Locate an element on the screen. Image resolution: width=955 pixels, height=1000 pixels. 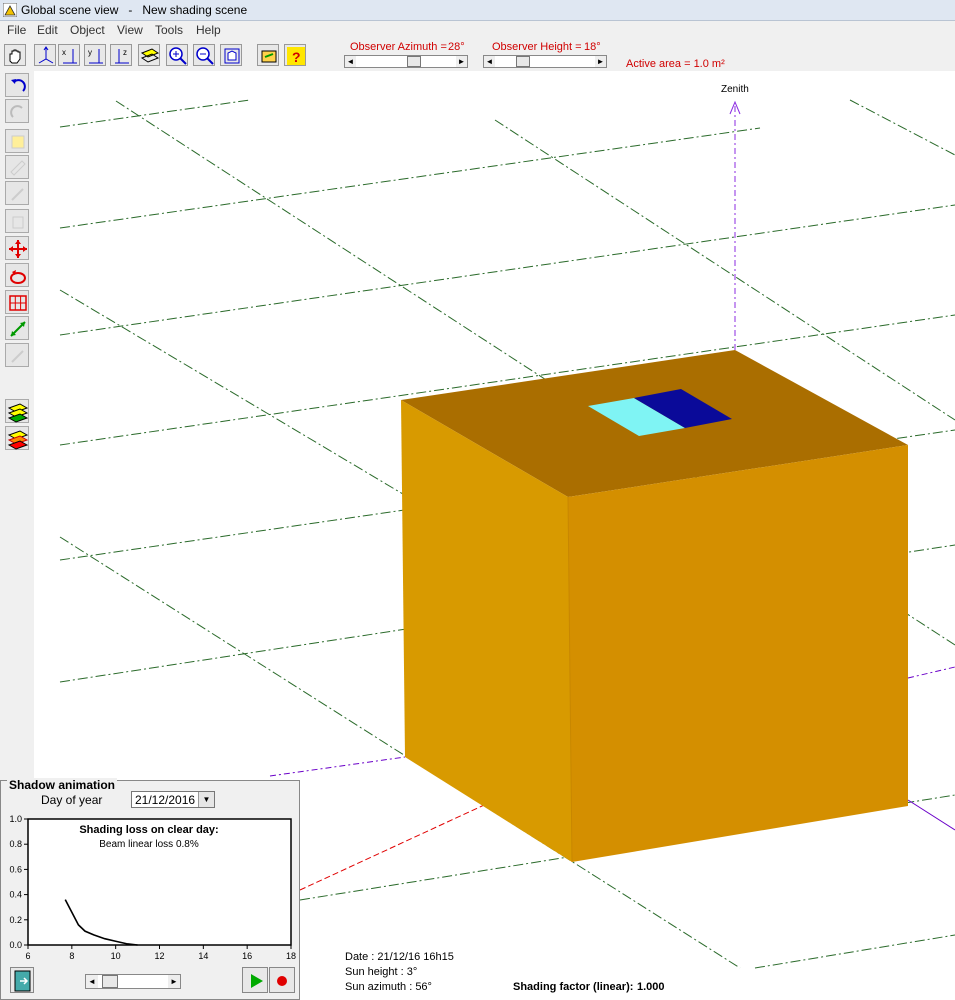
menu-help: Help is located at coordinates (208, 30).